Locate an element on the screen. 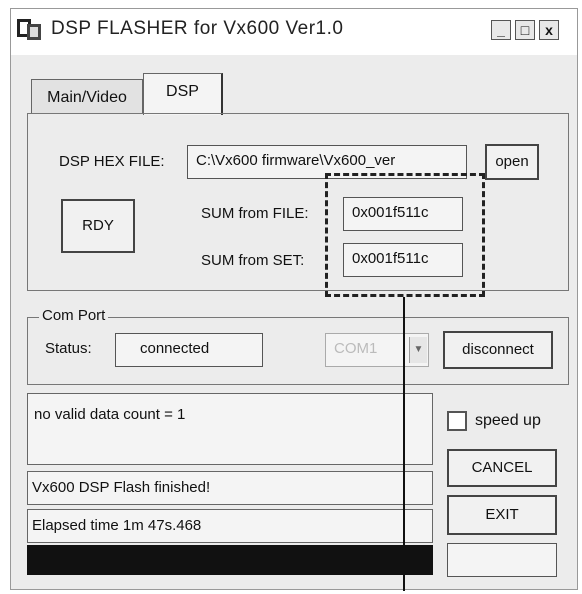 The width and height of the screenshot is (582, 594). callout-line is located at coordinates (404, 444).